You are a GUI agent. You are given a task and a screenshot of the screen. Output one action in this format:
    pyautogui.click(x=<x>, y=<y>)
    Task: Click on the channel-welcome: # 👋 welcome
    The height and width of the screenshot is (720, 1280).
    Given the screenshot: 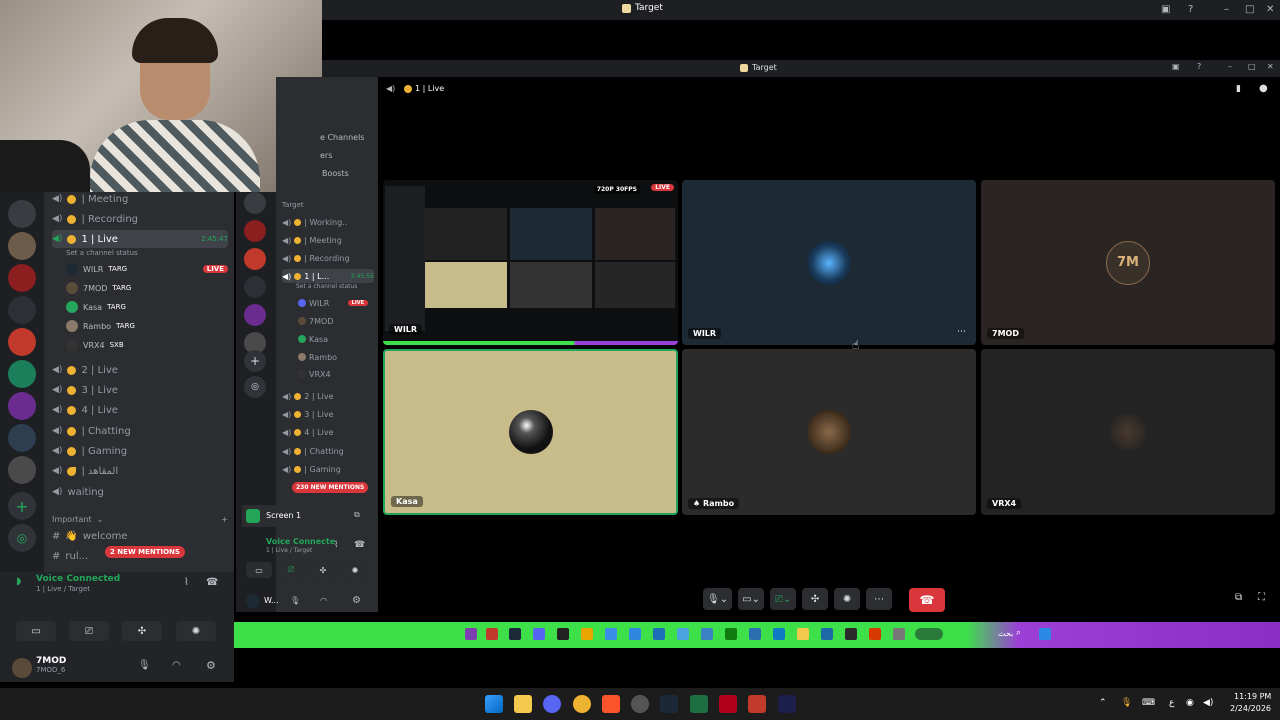 What is the action you would take?
    pyautogui.click(x=140, y=536)
    